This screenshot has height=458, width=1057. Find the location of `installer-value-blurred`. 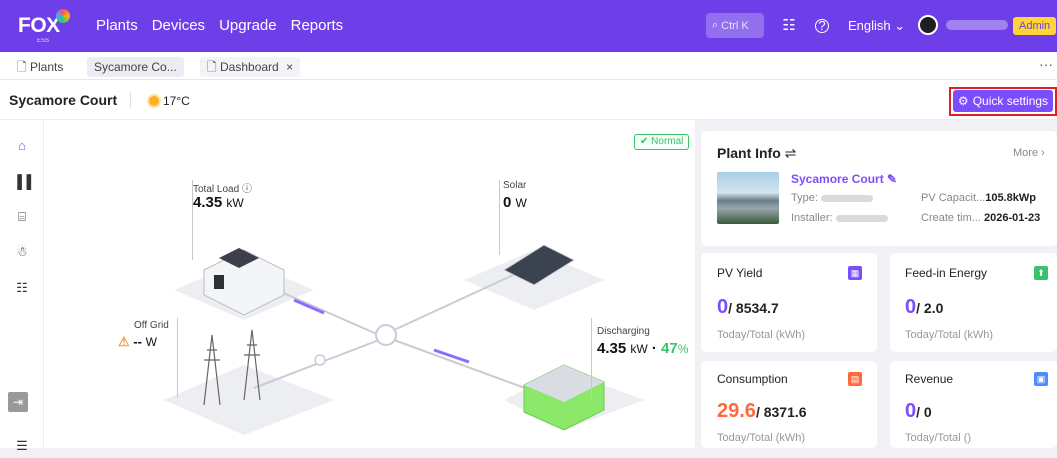

installer-value-blurred is located at coordinates (861, 218).